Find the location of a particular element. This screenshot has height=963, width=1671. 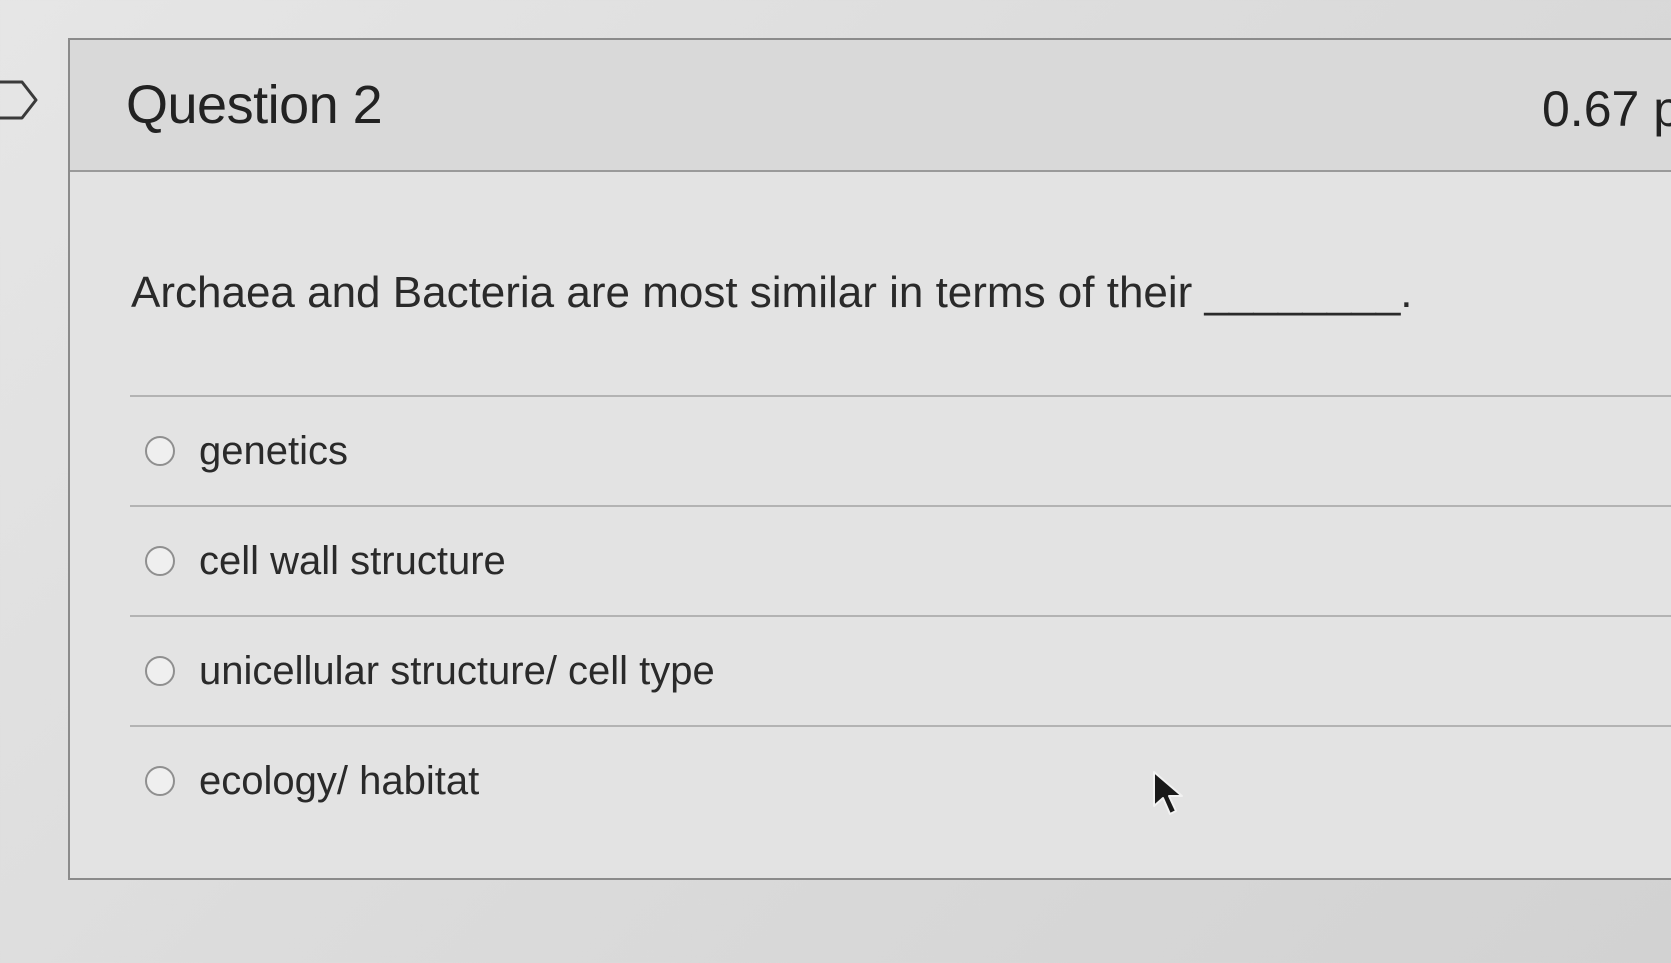

question-header: Question 2 0.67 p is located at coordinates (870, 106).